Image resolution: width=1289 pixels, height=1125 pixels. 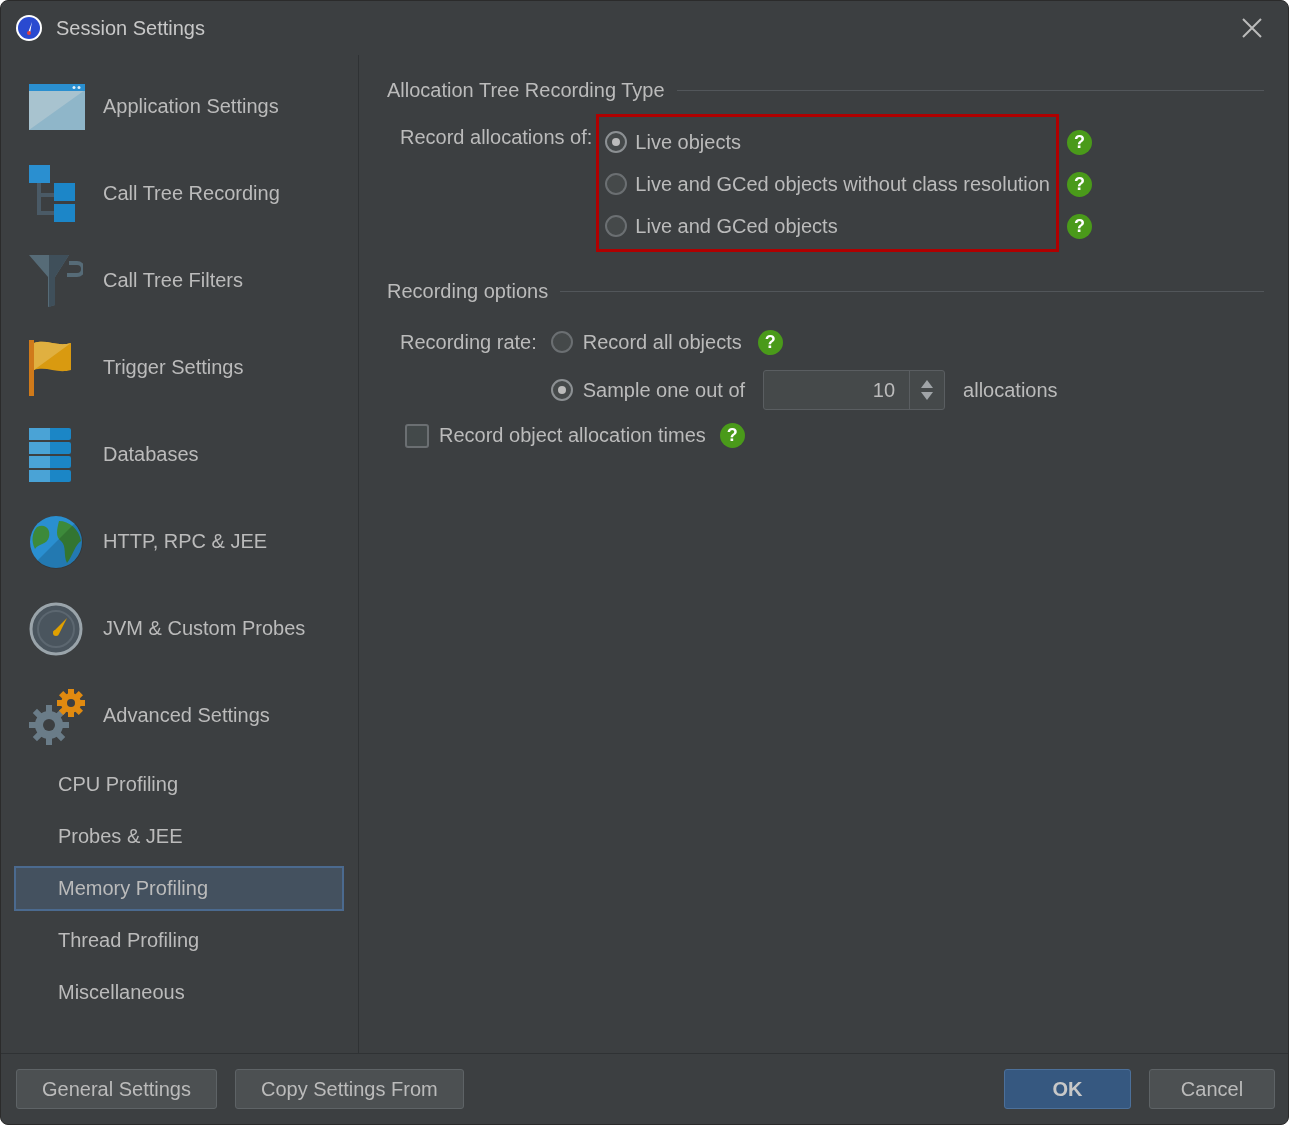 I want to click on radio-label: Live and GCed objects without class resolution, so click(x=842, y=184).